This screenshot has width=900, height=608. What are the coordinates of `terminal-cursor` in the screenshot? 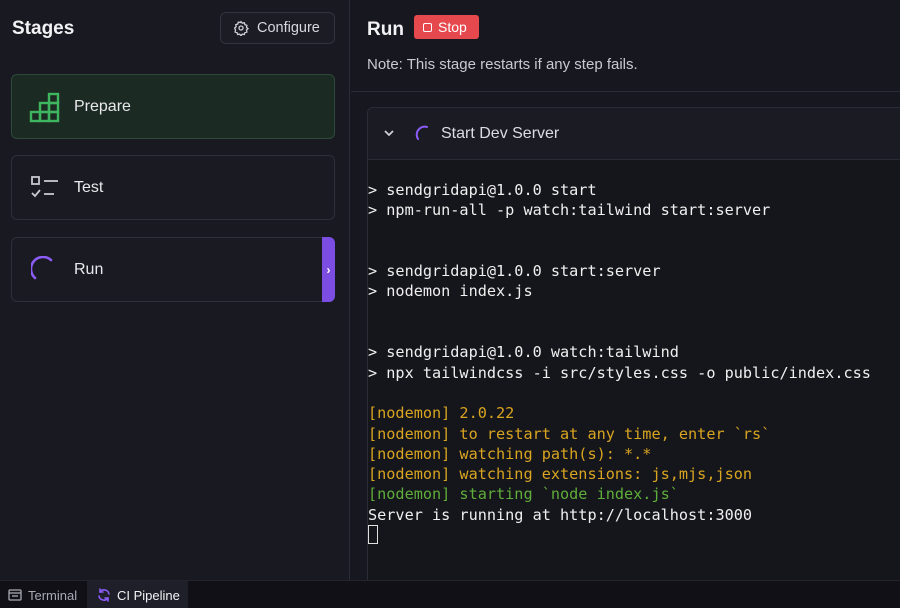 It's located at (373, 535).